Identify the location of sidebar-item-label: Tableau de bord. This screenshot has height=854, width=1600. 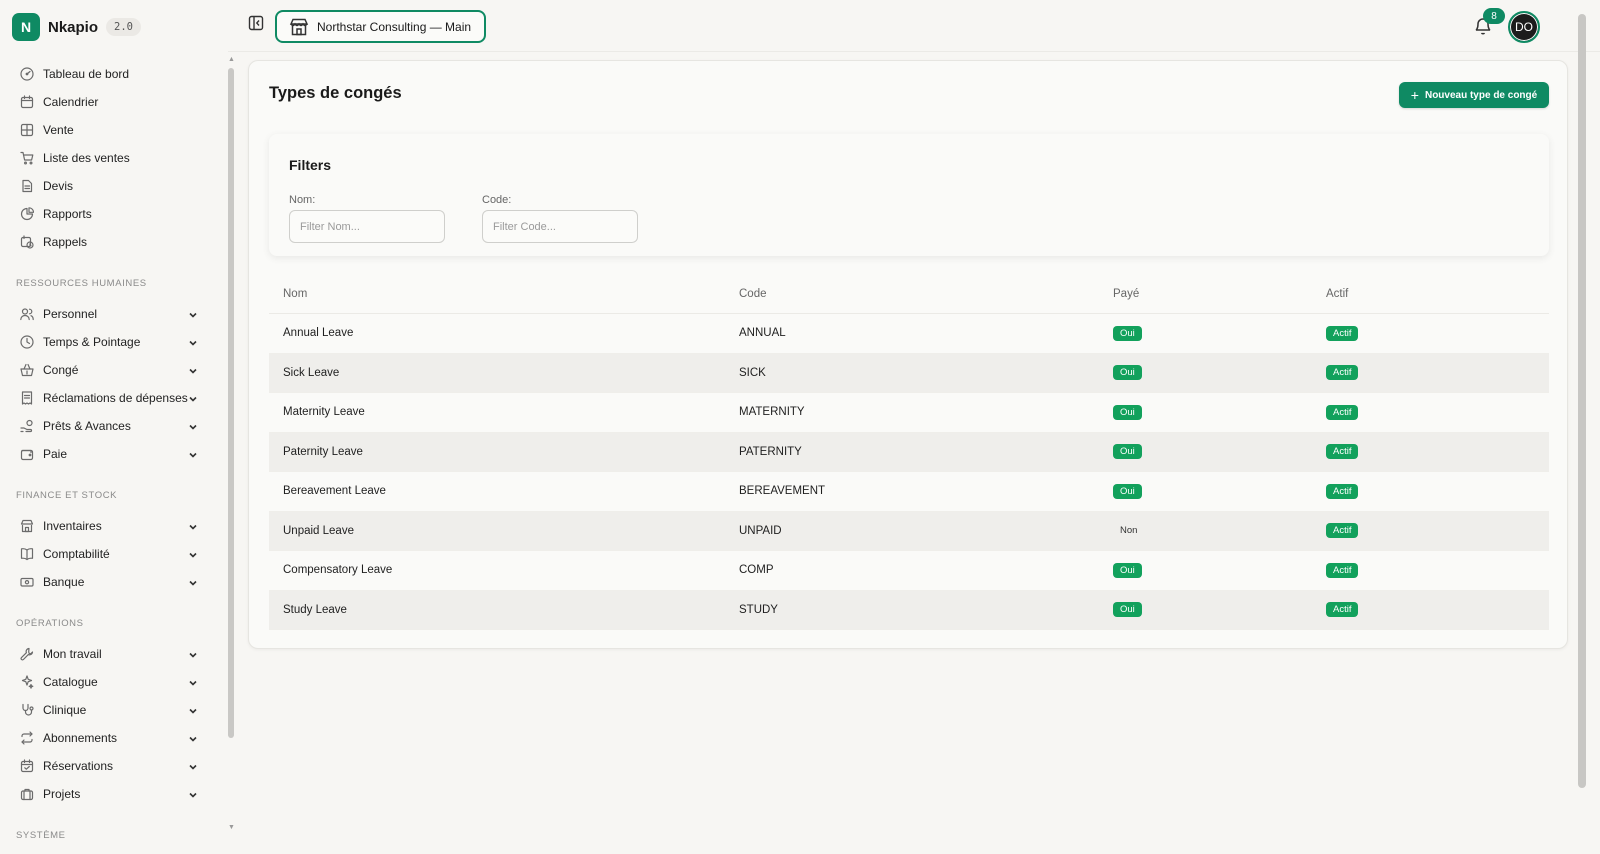
(86, 74).